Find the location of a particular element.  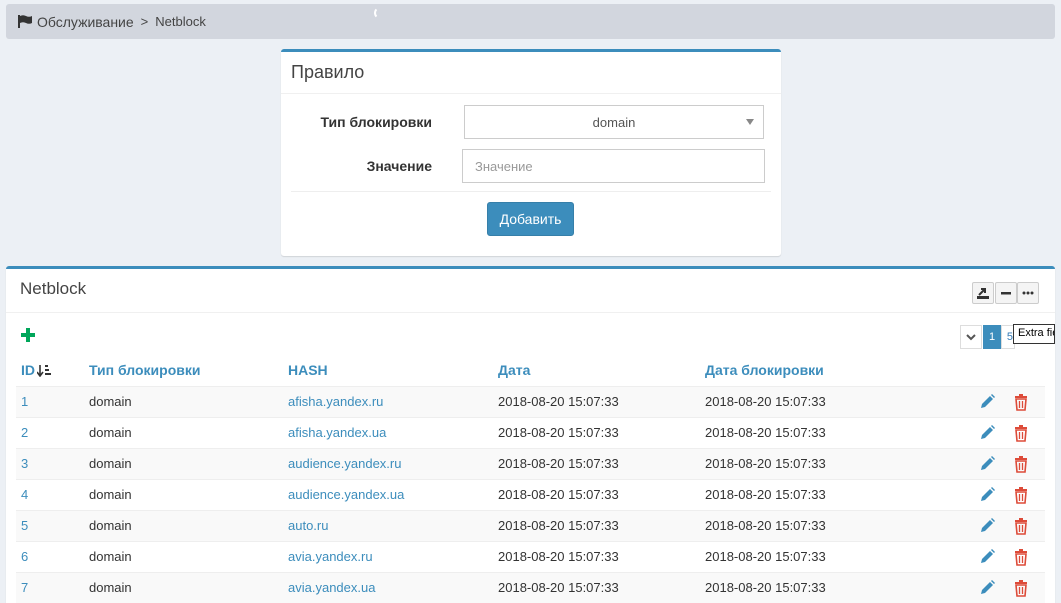

page-size-dropdown is located at coordinates (971, 337).